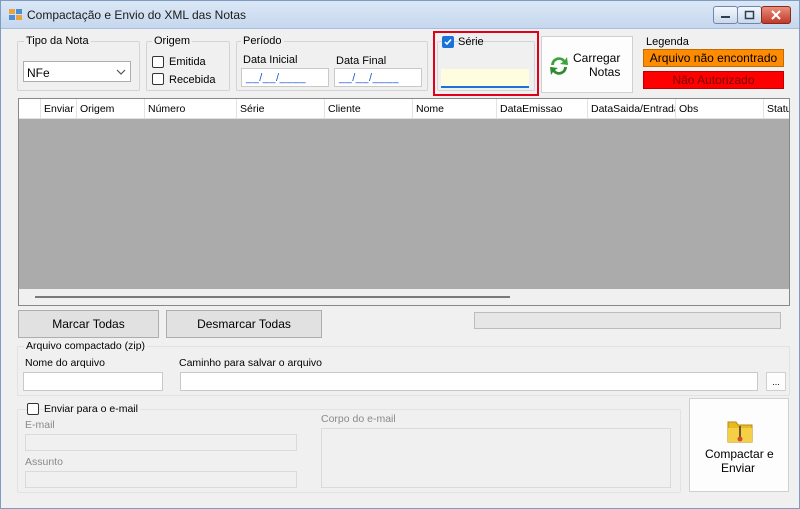 The image size is (800, 509). I want to click on close-button, so click(776, 15).